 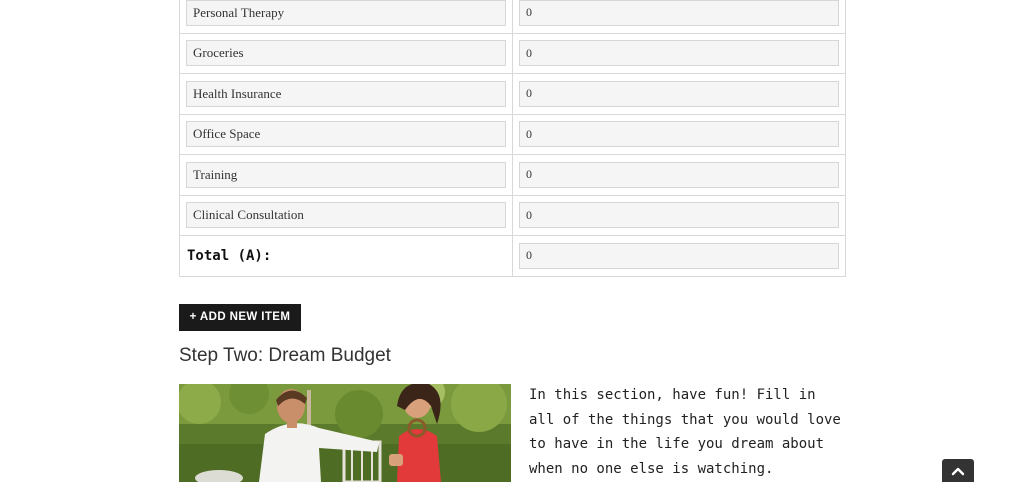 I want to click on couple-photo, so click(x=345, y=433).